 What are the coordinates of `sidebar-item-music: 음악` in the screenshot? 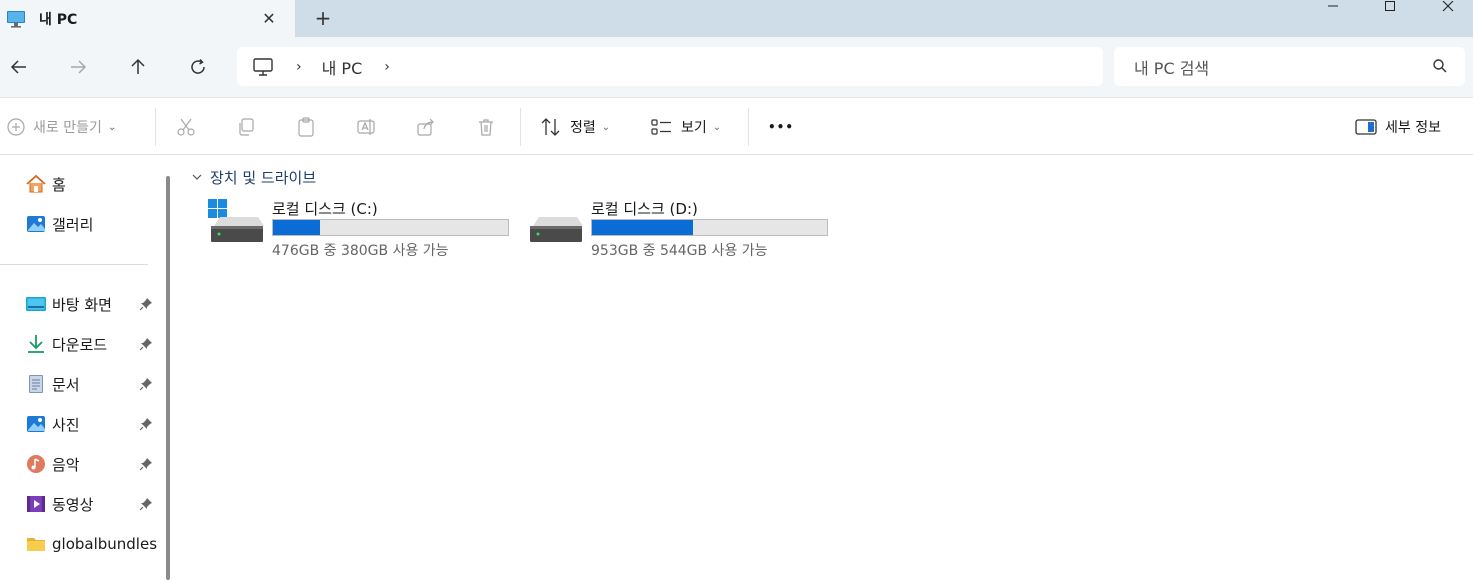 It's located at (92, 464).